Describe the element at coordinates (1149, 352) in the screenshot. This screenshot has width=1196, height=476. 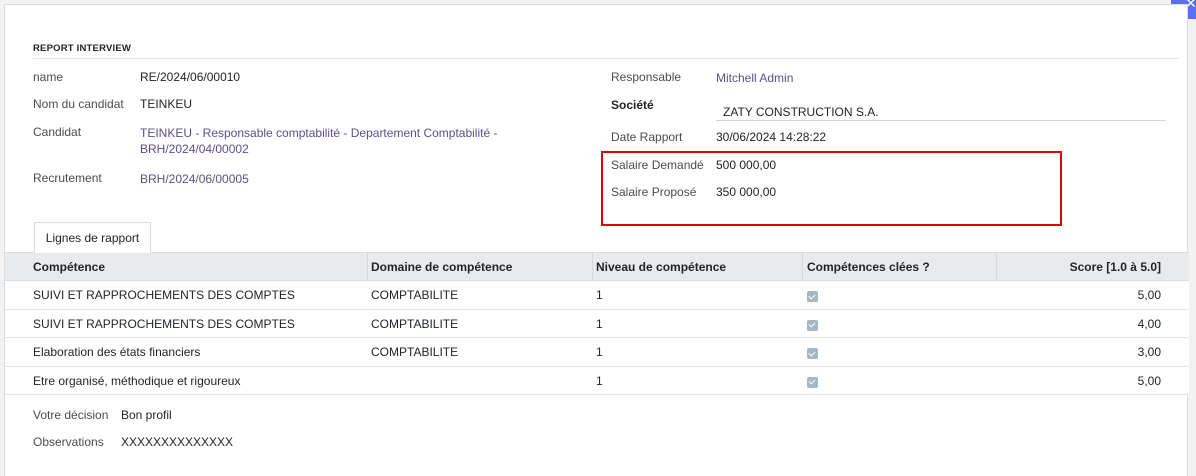
I see `cell-score: 3,00` at that location.